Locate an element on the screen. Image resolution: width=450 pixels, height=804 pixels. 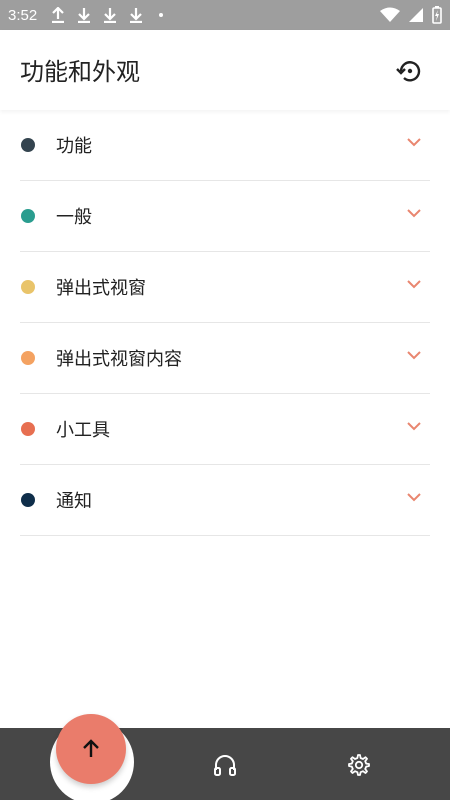
restore-history-icon is located at coordinates (408, 71).